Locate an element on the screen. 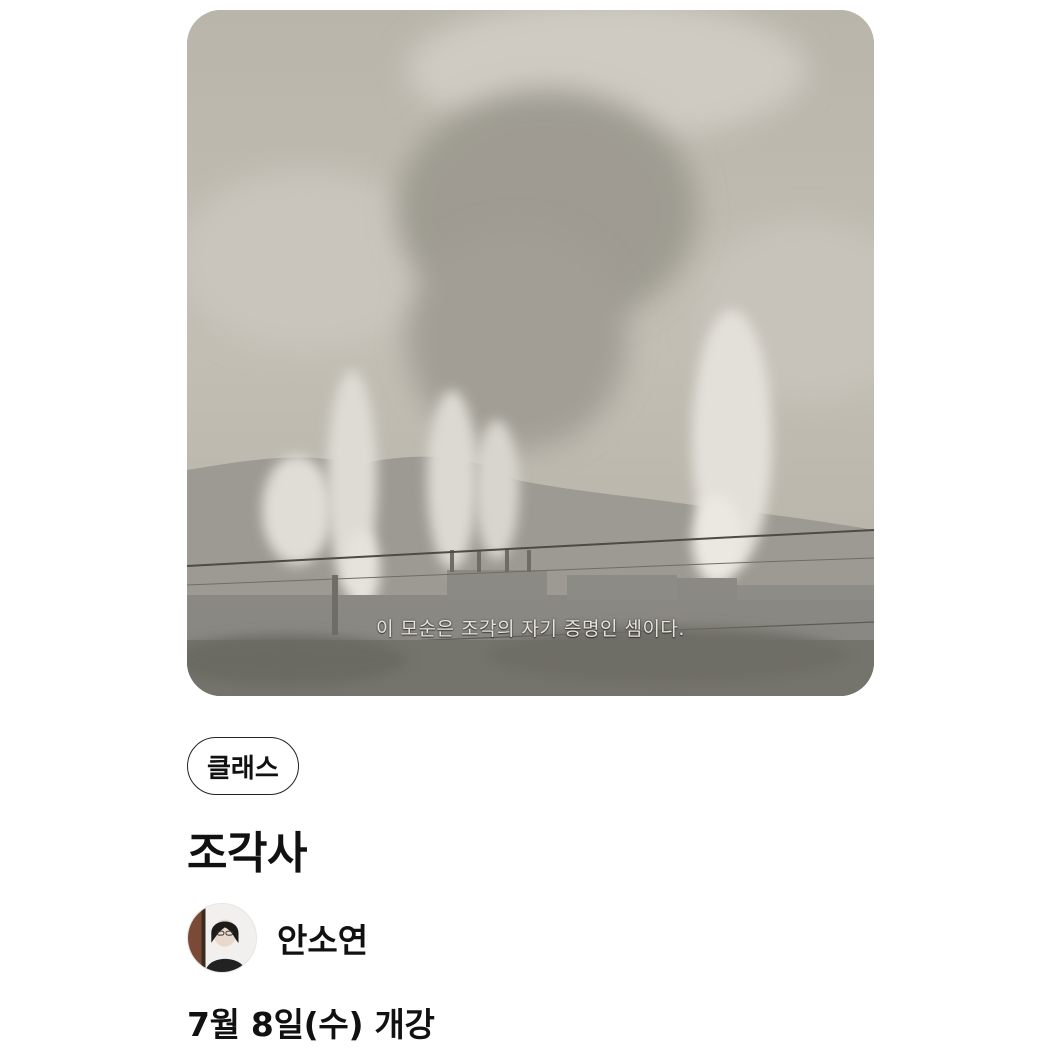  author-name: 안소연 is located at coordinates (322, 938).